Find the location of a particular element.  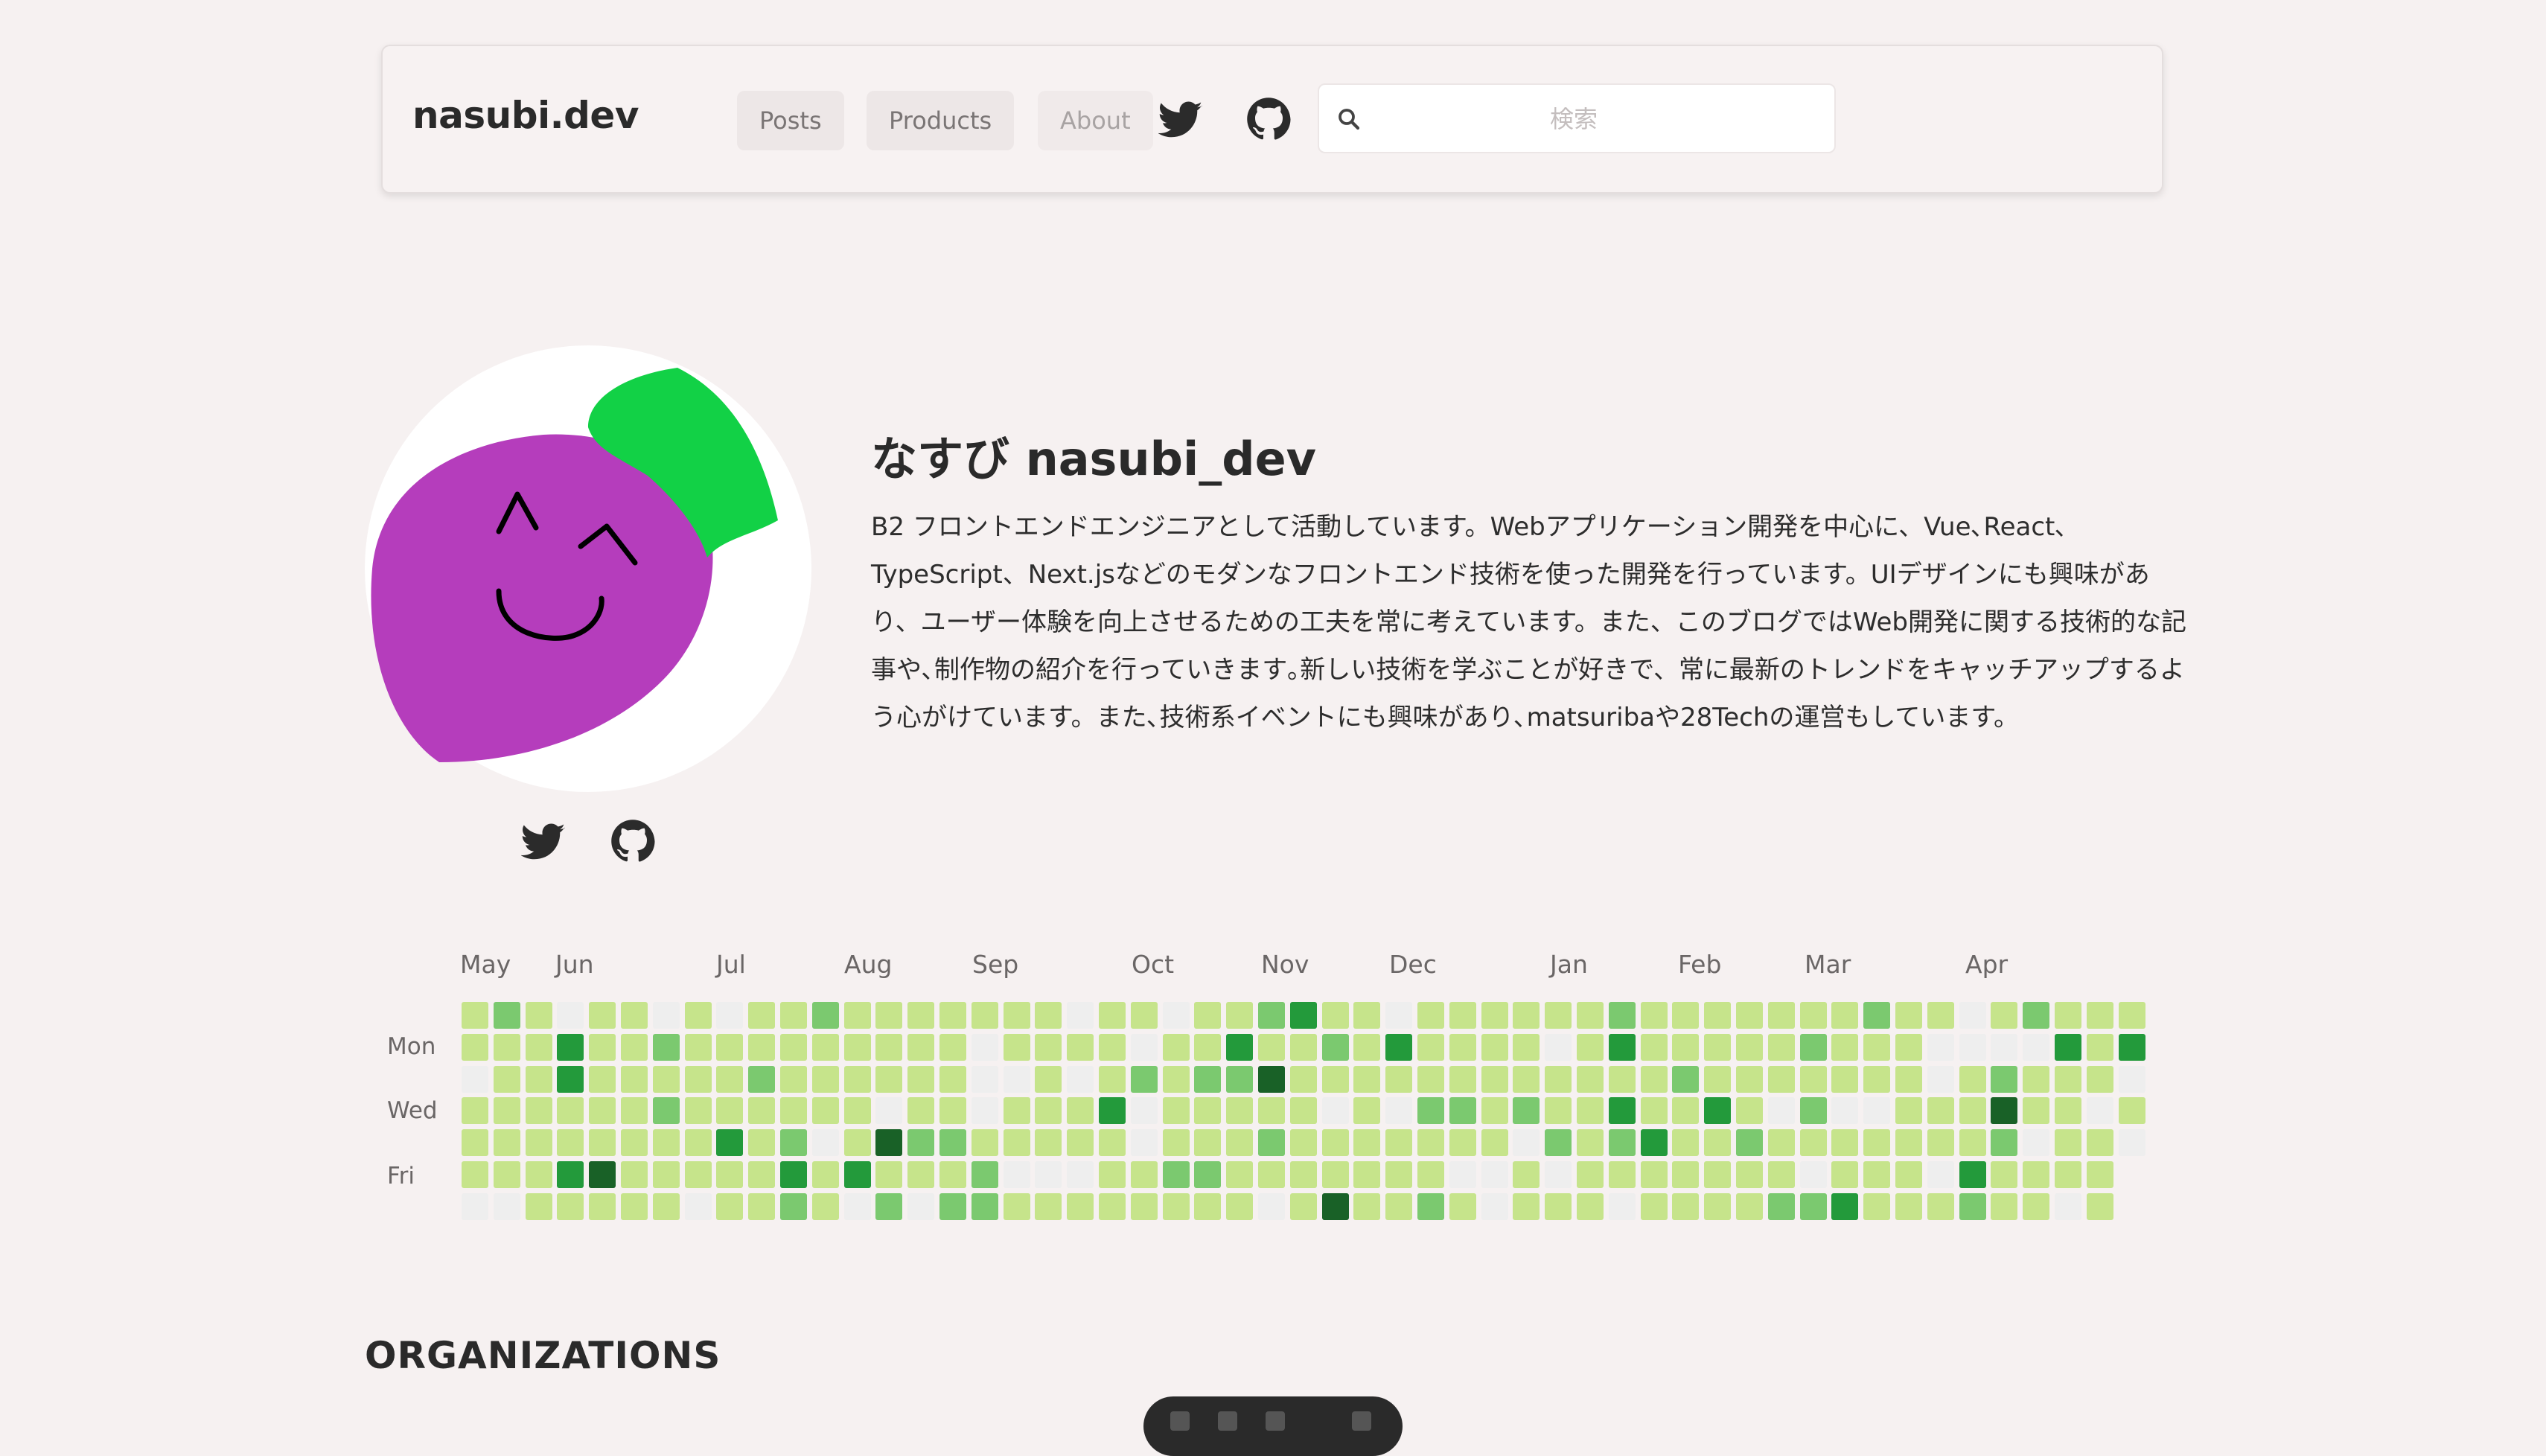

month-label: Feb is located at coordinates (1700, 964).